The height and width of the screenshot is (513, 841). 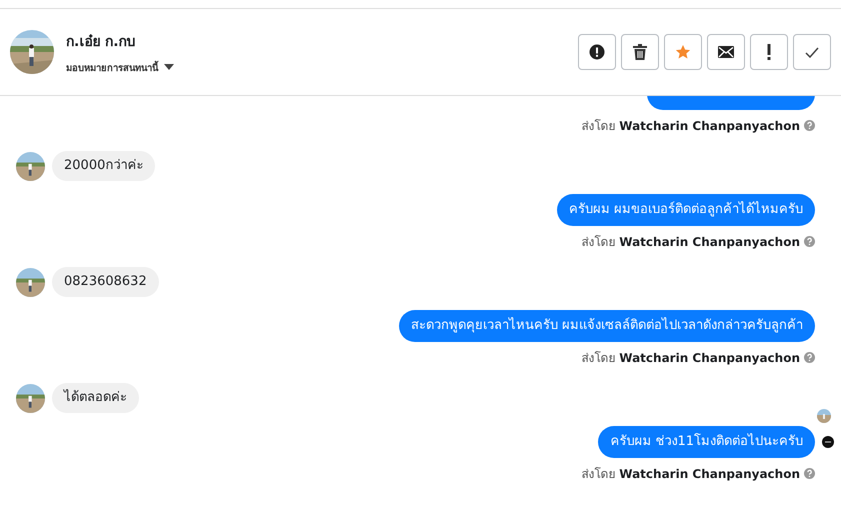 I want to click on important-button, so click(x=769, y=52).